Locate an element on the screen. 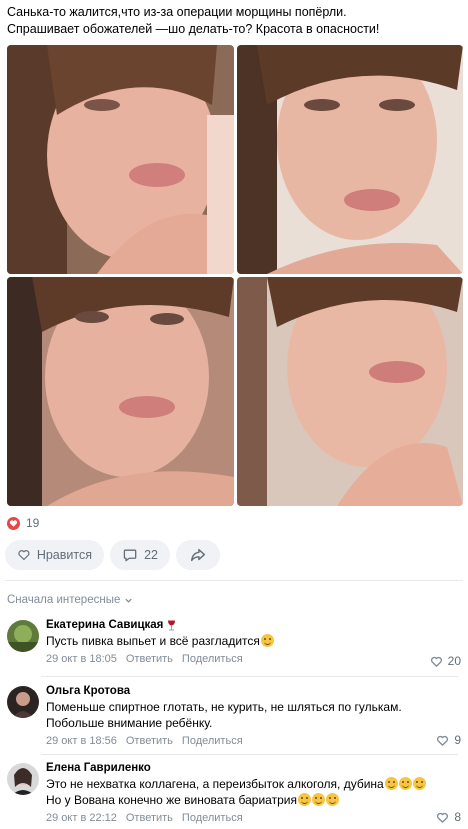 The width and height of the screenshot is (468, 829). heart-reaction-icon is located at coordinates (13, 523).